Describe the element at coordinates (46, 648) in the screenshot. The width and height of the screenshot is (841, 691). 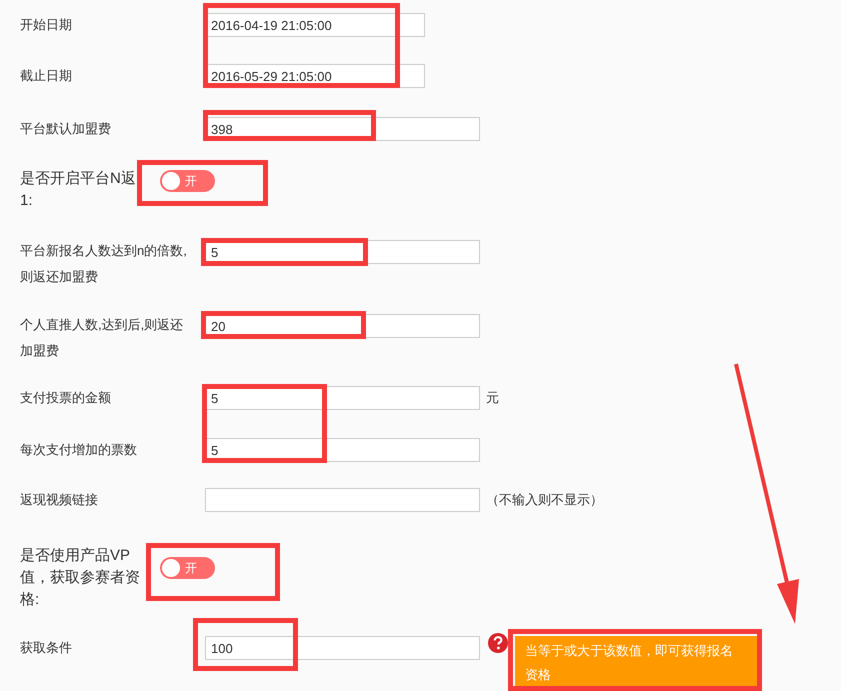
I see `field-label: 获取条件` at that location.